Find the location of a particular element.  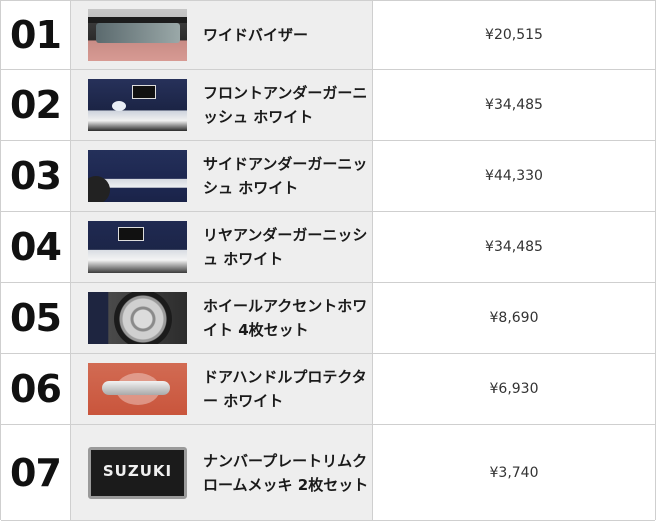

item-cell: SUZUKI ナンバープレートリムクロームメッキ 2枚セット is located at coordinates (222, 472).